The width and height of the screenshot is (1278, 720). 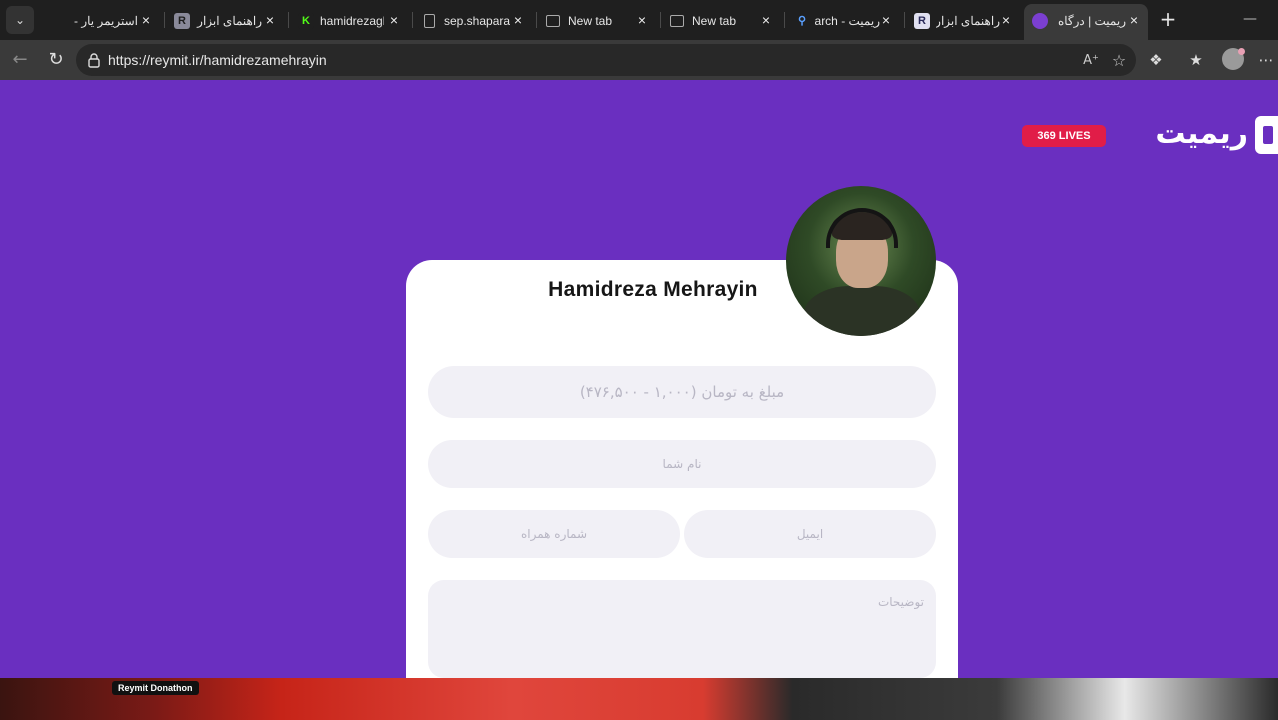 I want to click on tab-title: استریمر یار -, so click(x=106, y=21).